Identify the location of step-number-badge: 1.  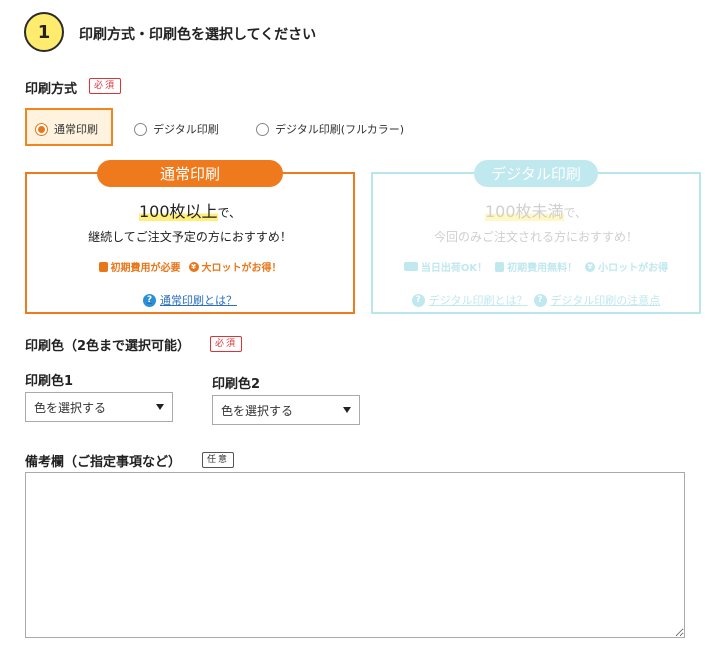
(44, 32).